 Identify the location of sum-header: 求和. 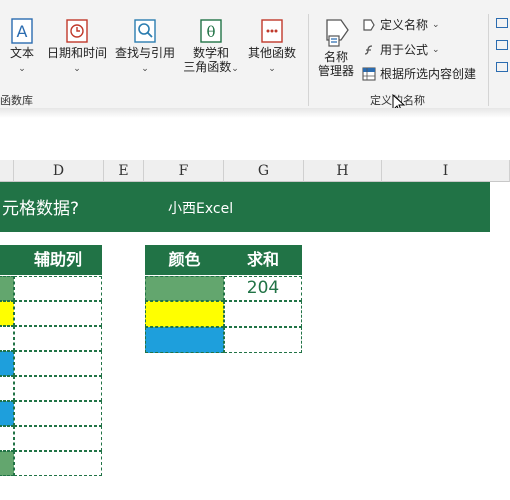
(263, 260).